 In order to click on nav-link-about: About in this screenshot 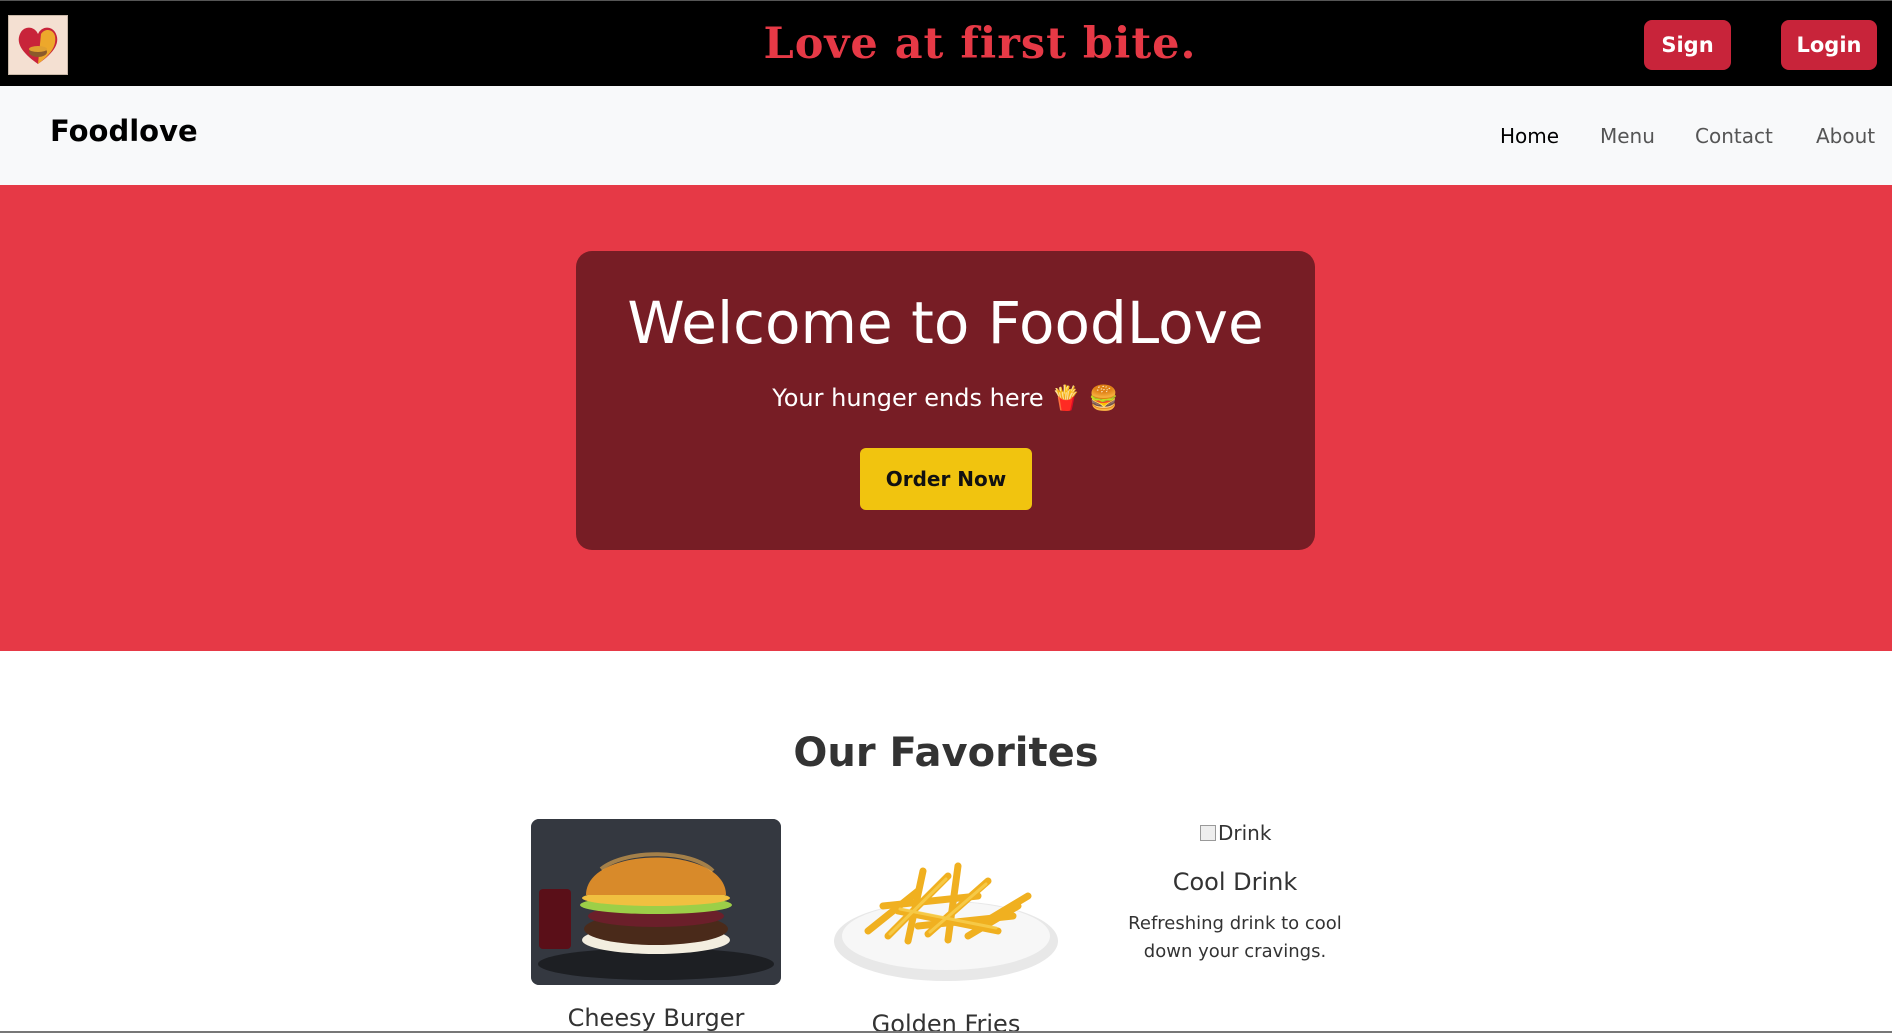, I will do `click(1845, 136)`.